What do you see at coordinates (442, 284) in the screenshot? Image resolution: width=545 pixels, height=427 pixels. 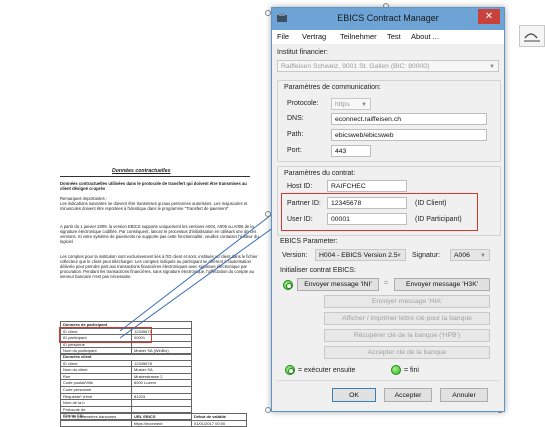 I see `send-h3k-button: Envoyer message 'H3K'` at bounding box center [442, 284].